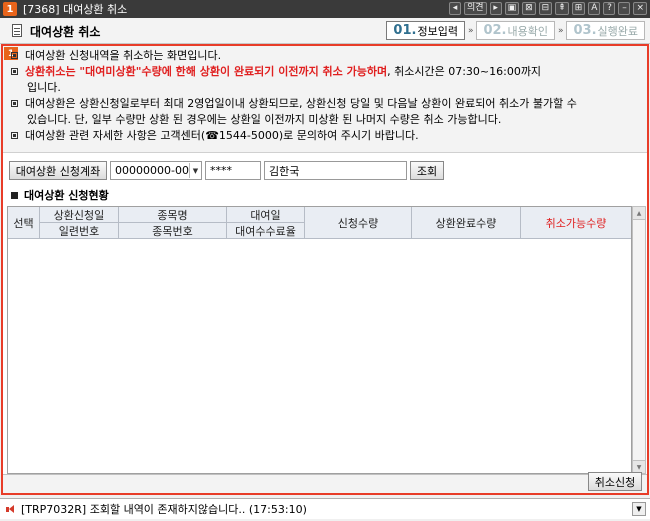 The height and width of the screenshot is (521, 650). Describe the element at coordinates (58, 170) in the screenshot. I see `account-select-button: 대여상환 신청계좌` at that location.